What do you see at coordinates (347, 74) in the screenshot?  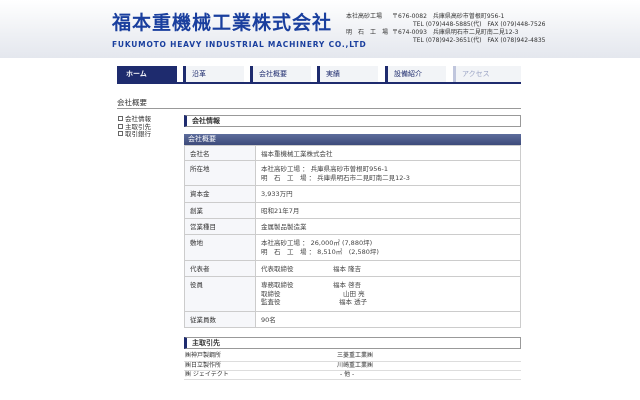 I see `tab-results: 実績` at bounding box center [347, 74].